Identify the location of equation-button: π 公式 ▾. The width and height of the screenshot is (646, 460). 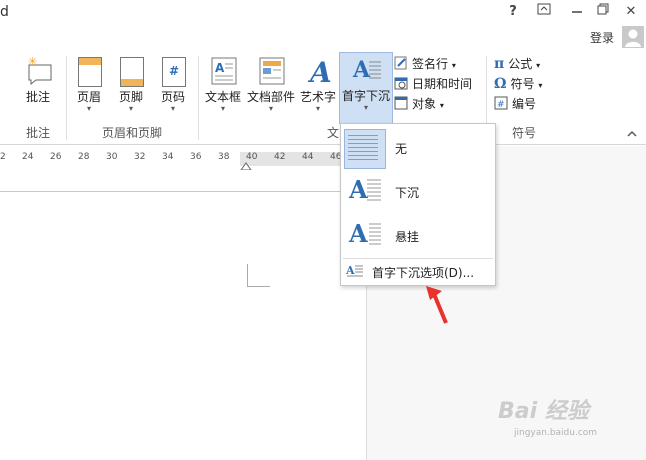
(529, 64).